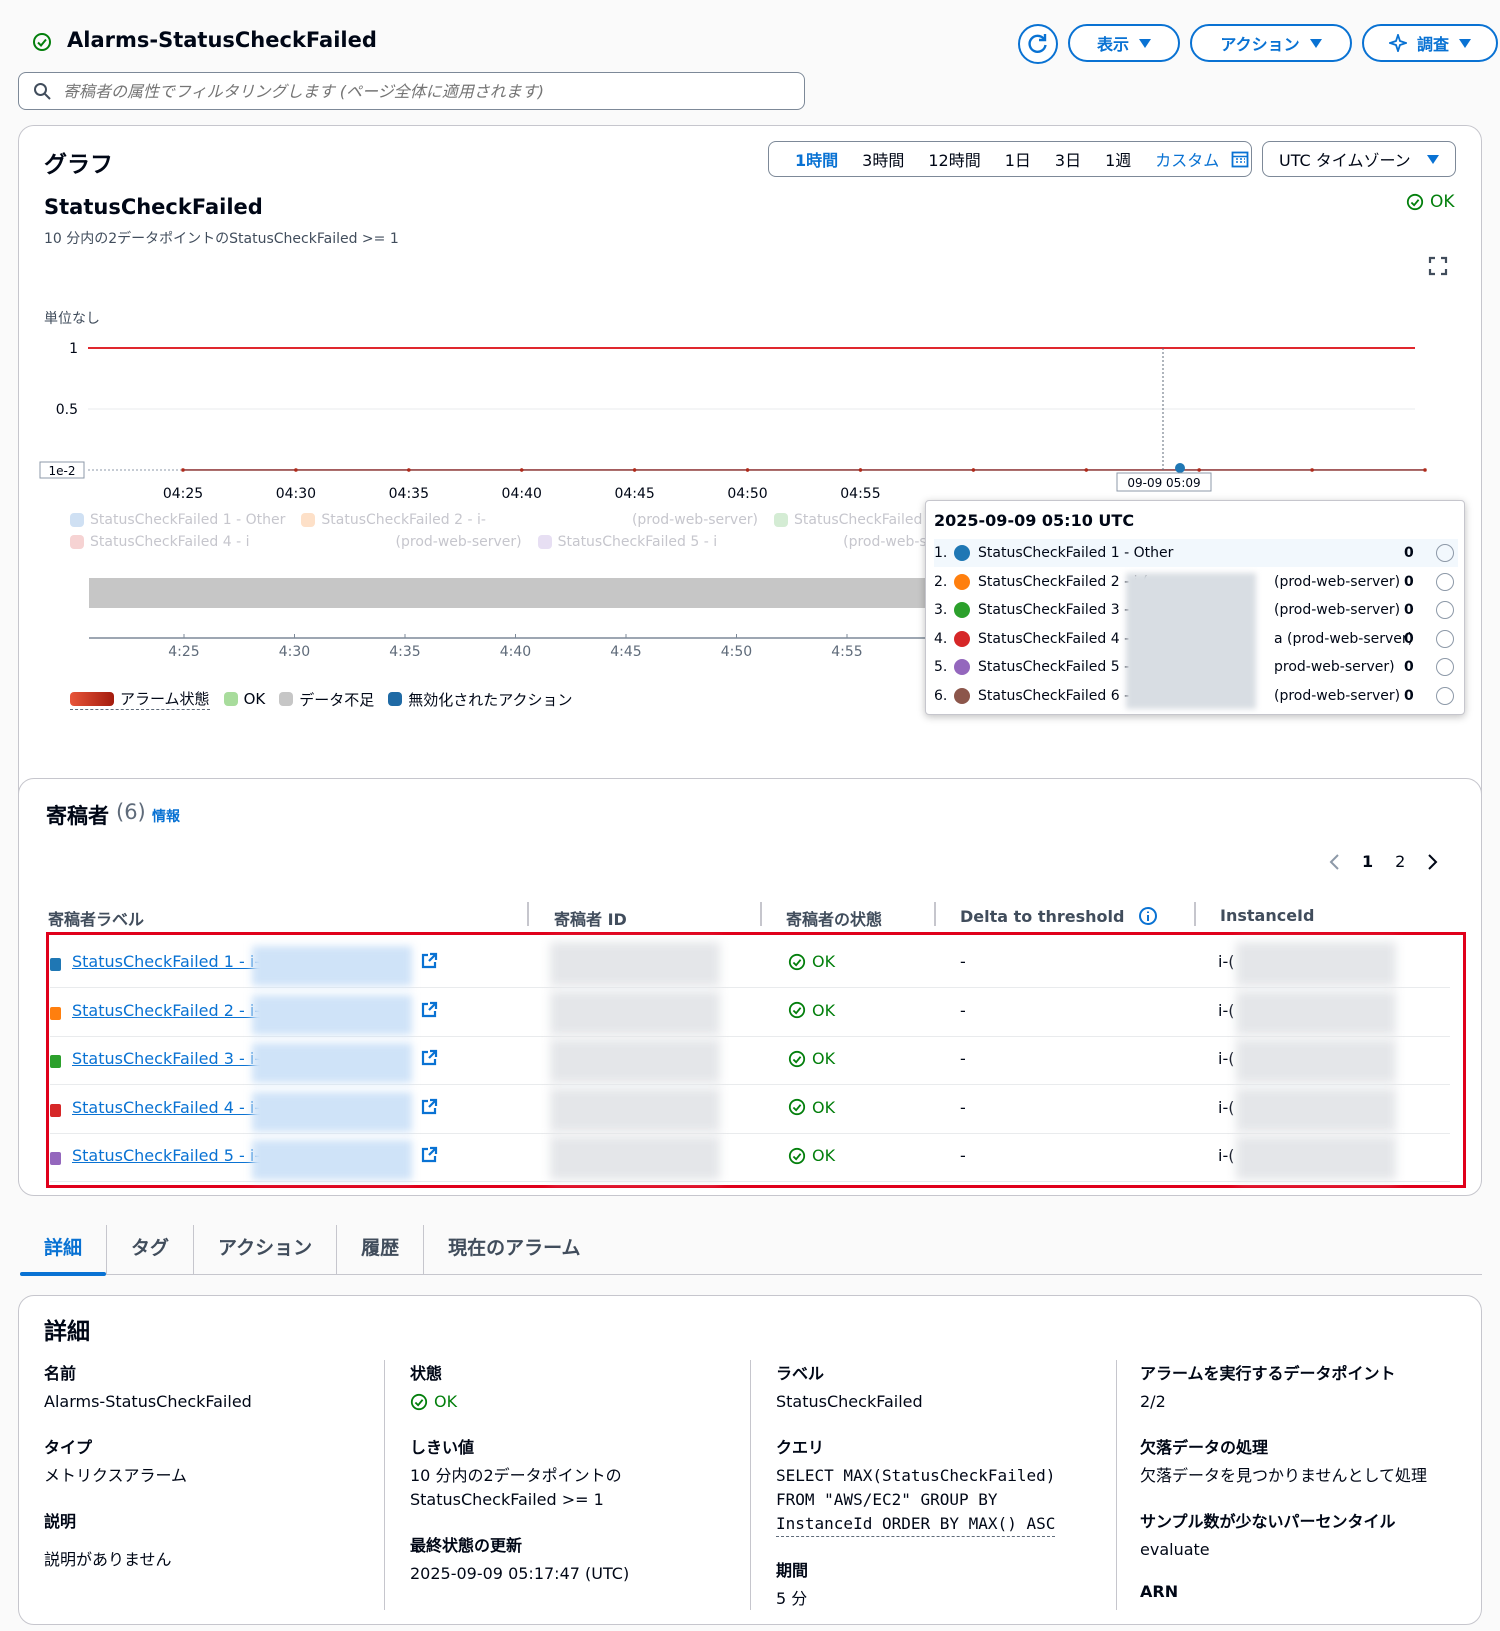 The image size is (1500, 1631). I want to click on filter-input, so click(413, 91).